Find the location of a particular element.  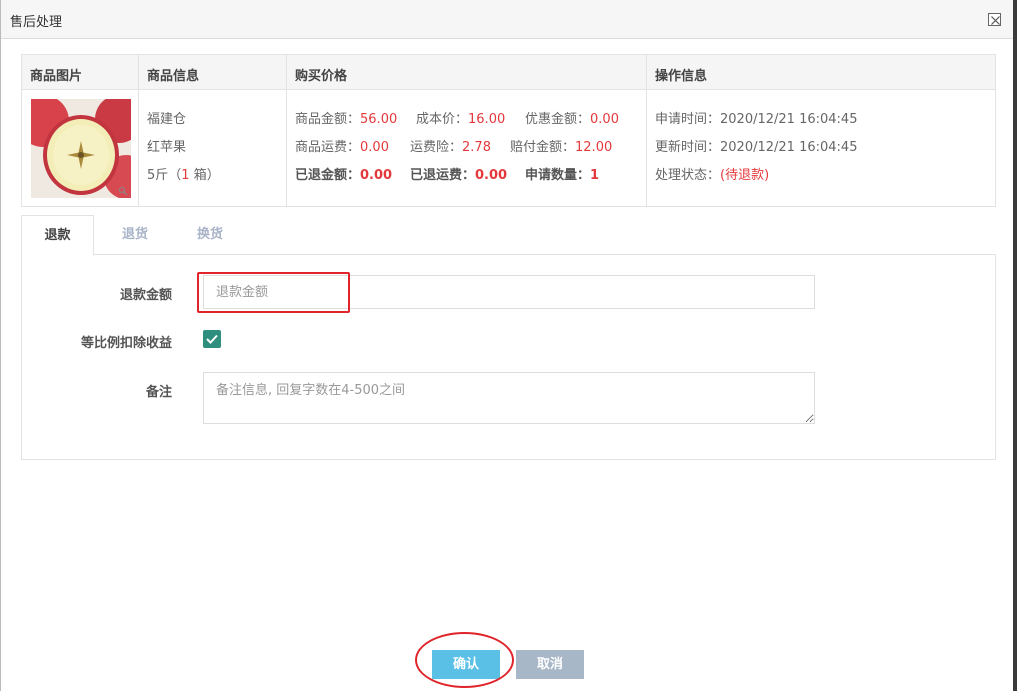

compensation-amount: 赔付金额：12.00 is located at coordinates (561, 147).